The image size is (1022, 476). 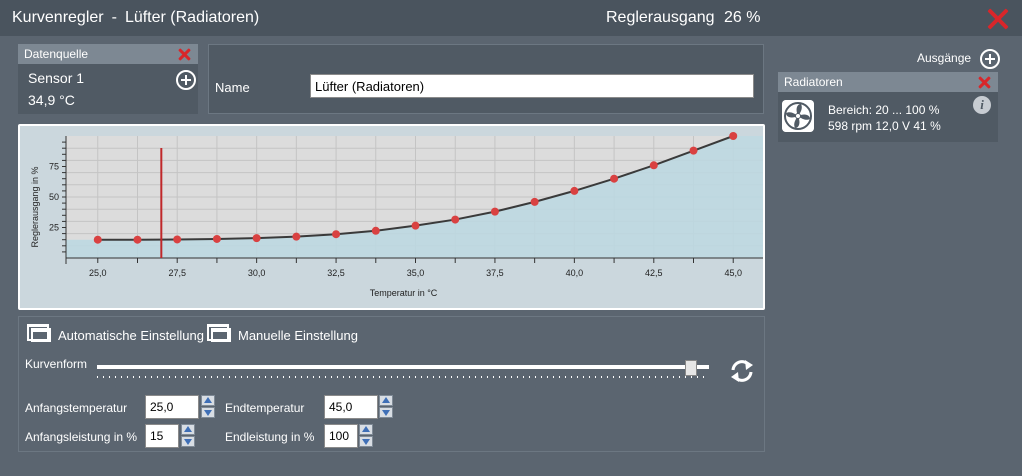 What do you see at coordinates (56, 78) in the screenshot?
I see `datasource-sensor: Sensor 1` at bounding box center [56, 78].